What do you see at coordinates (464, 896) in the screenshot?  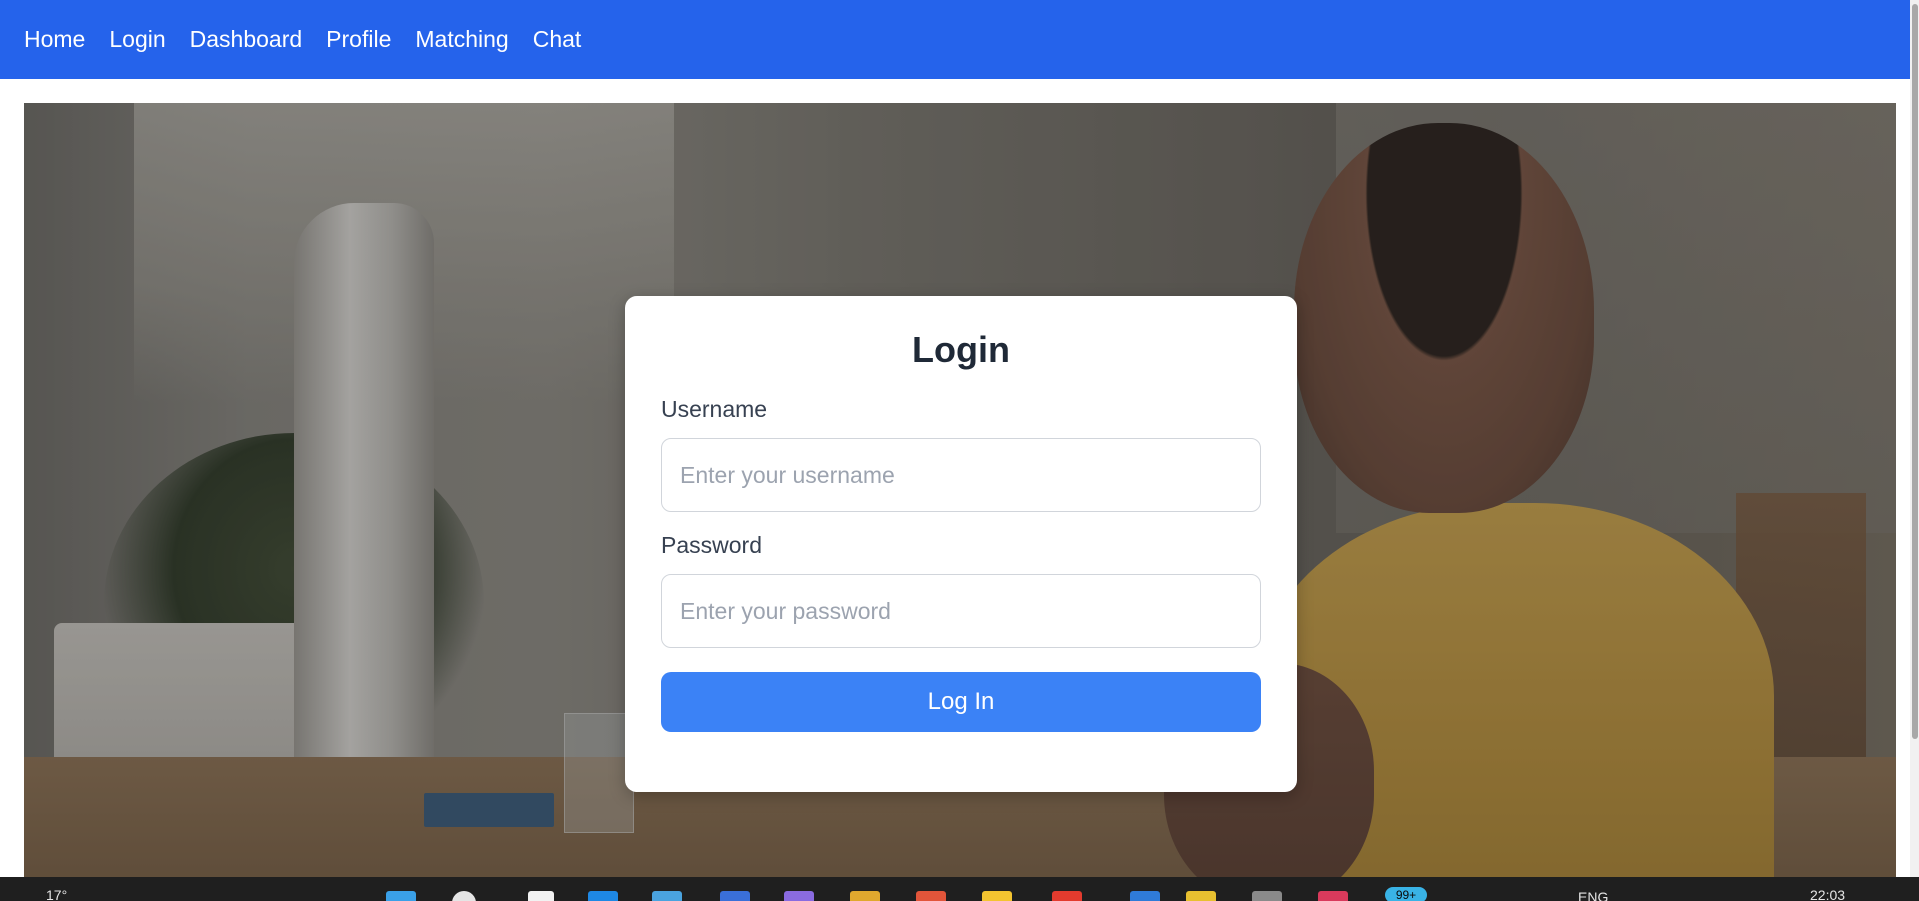 I see `search-icon` at bounding box center [464, 896].